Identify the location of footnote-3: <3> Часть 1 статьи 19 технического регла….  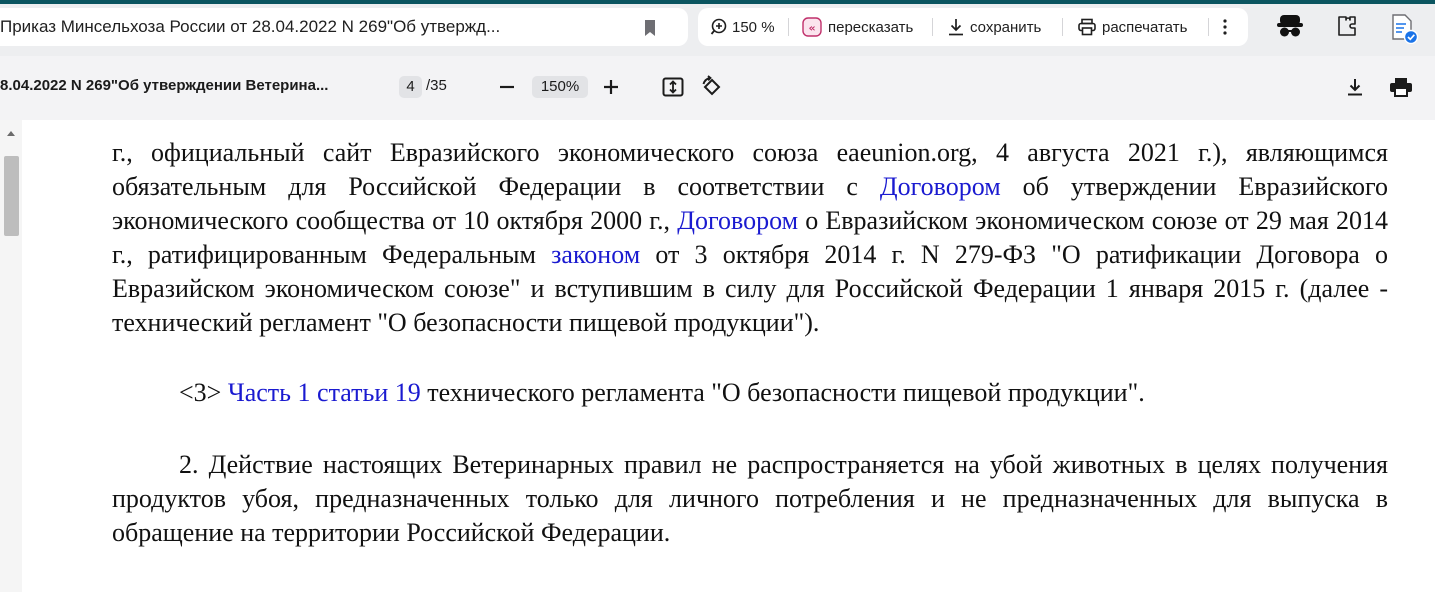
(750, 393).